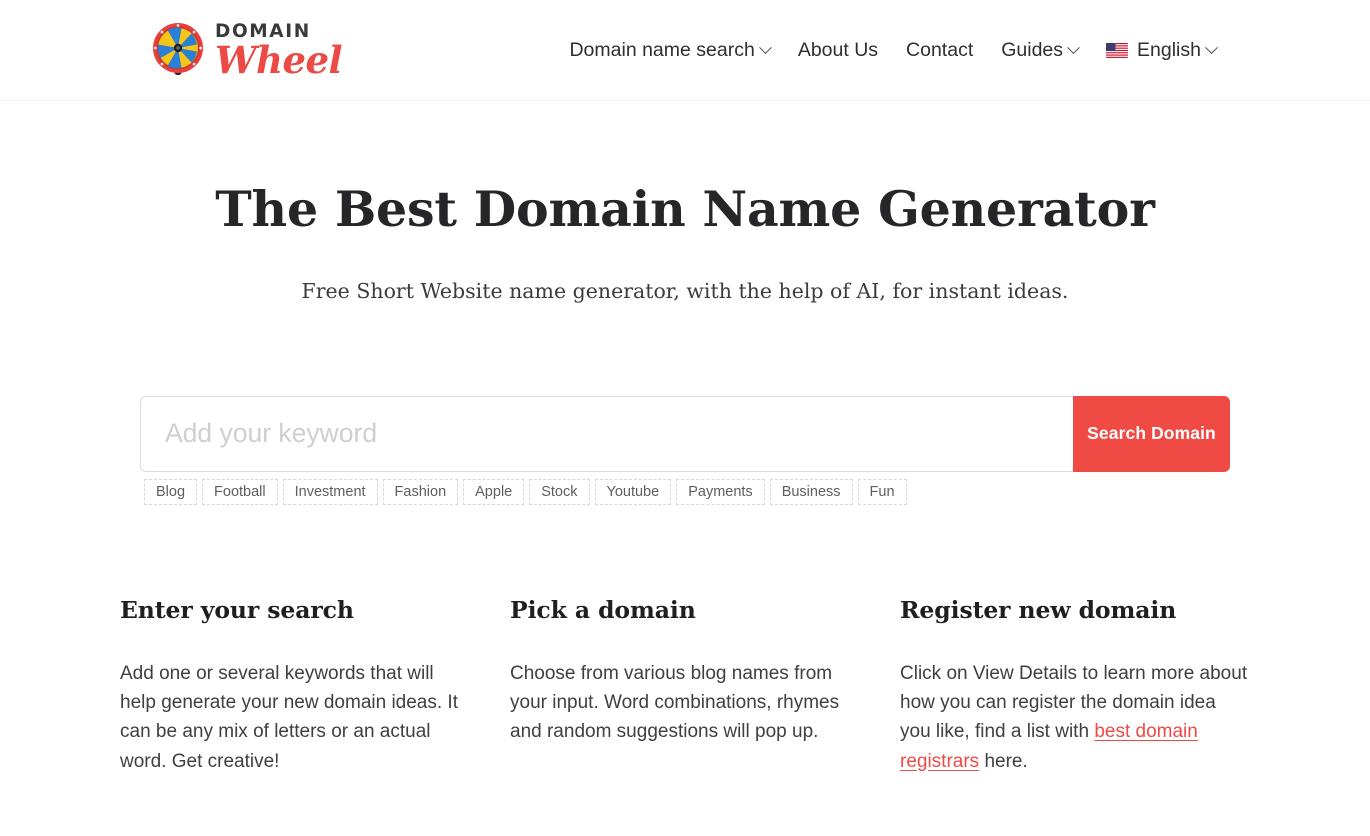  Describe the element at coordinates (882, 491) in the screenshot. I see `keyword-chip-fun: Fun` at that location.